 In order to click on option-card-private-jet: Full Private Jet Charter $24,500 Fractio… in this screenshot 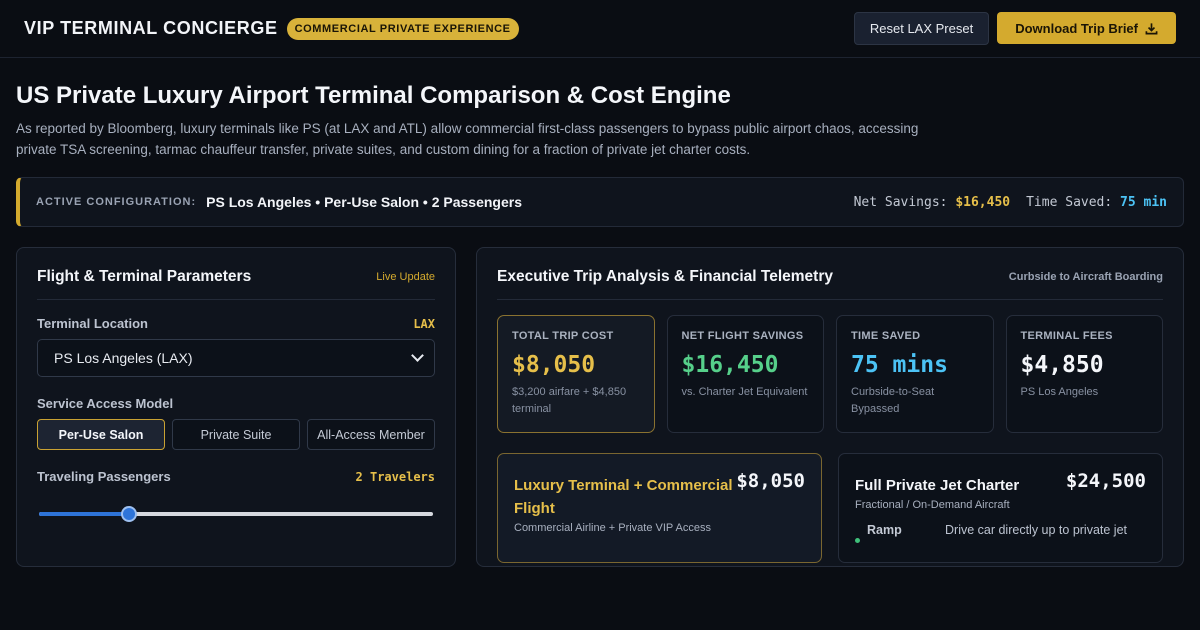, I will do `click(1000, 508)`.